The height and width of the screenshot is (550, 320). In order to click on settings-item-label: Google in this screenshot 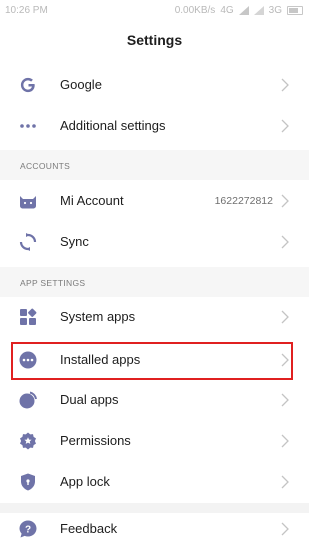, I will do `click(81, 84)`.